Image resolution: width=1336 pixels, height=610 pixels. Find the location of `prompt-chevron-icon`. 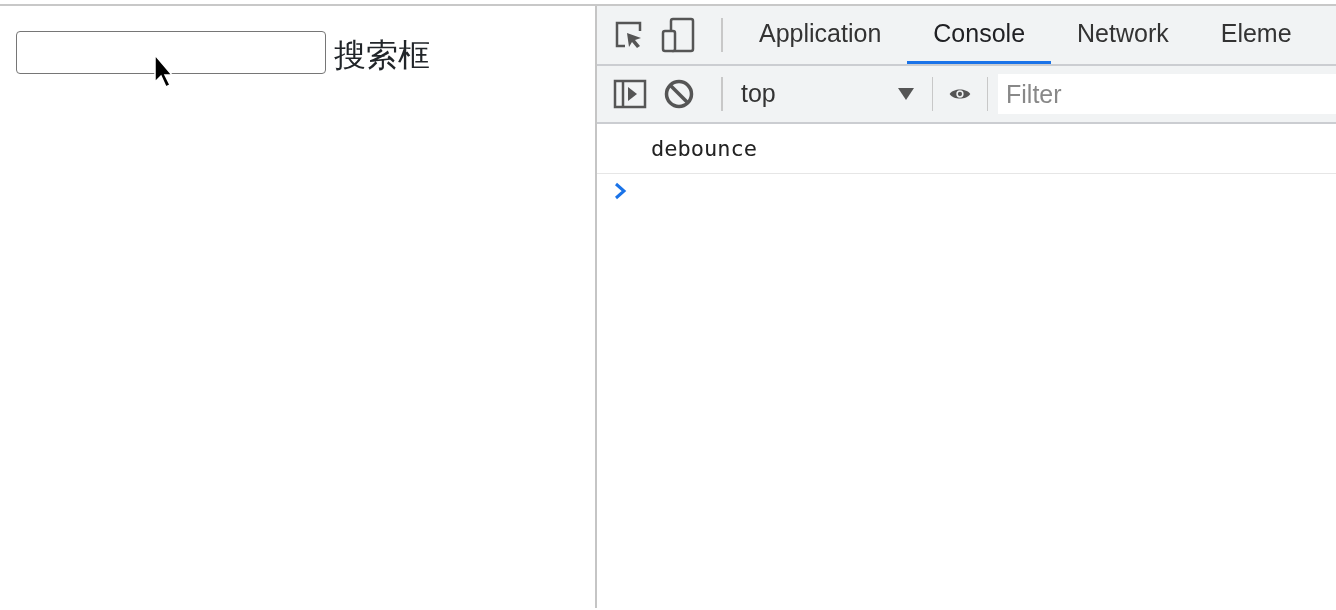

prompt-chevron-icon is located at coordinates (620, 191).